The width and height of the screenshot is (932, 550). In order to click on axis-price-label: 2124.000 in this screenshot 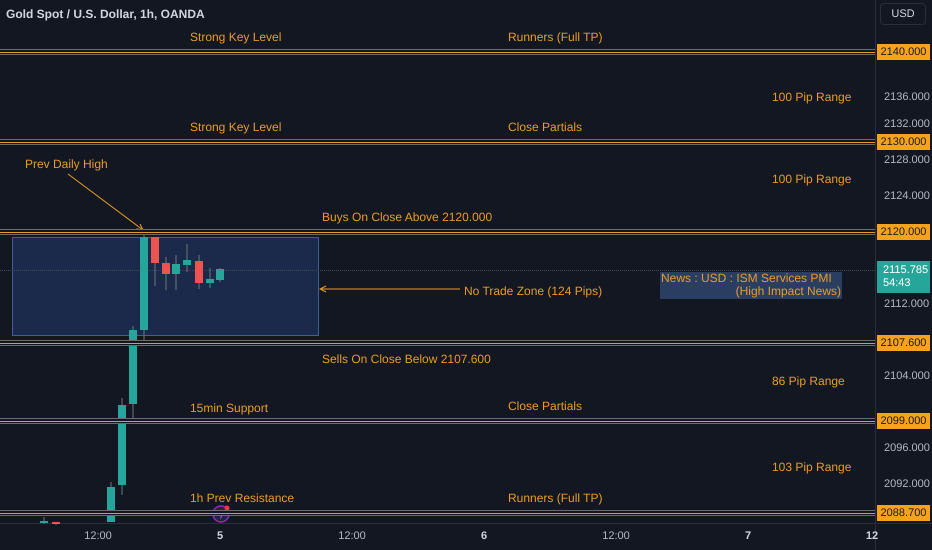, I will do `click(907, 196)`.